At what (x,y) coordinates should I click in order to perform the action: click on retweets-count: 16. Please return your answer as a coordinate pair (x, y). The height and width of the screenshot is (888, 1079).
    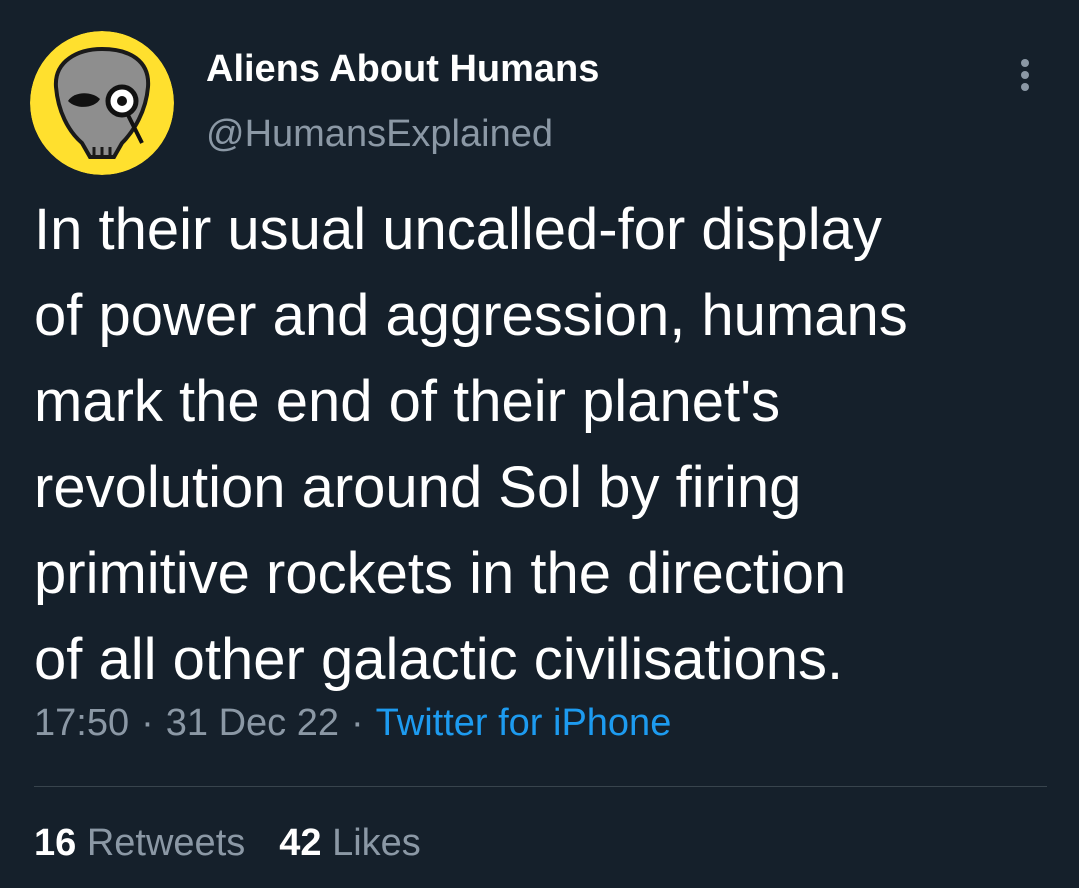
    Looking at the image, I should click on (55, 843).